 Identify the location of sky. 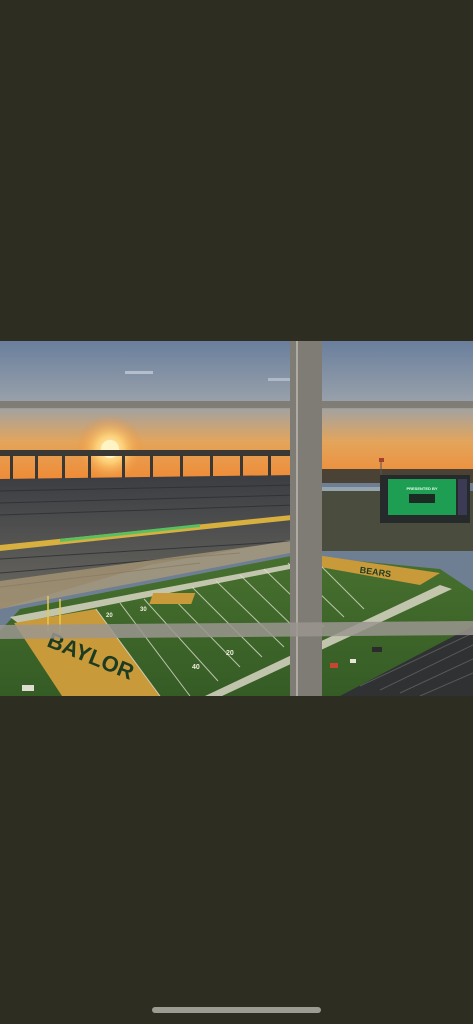
(236, 411).